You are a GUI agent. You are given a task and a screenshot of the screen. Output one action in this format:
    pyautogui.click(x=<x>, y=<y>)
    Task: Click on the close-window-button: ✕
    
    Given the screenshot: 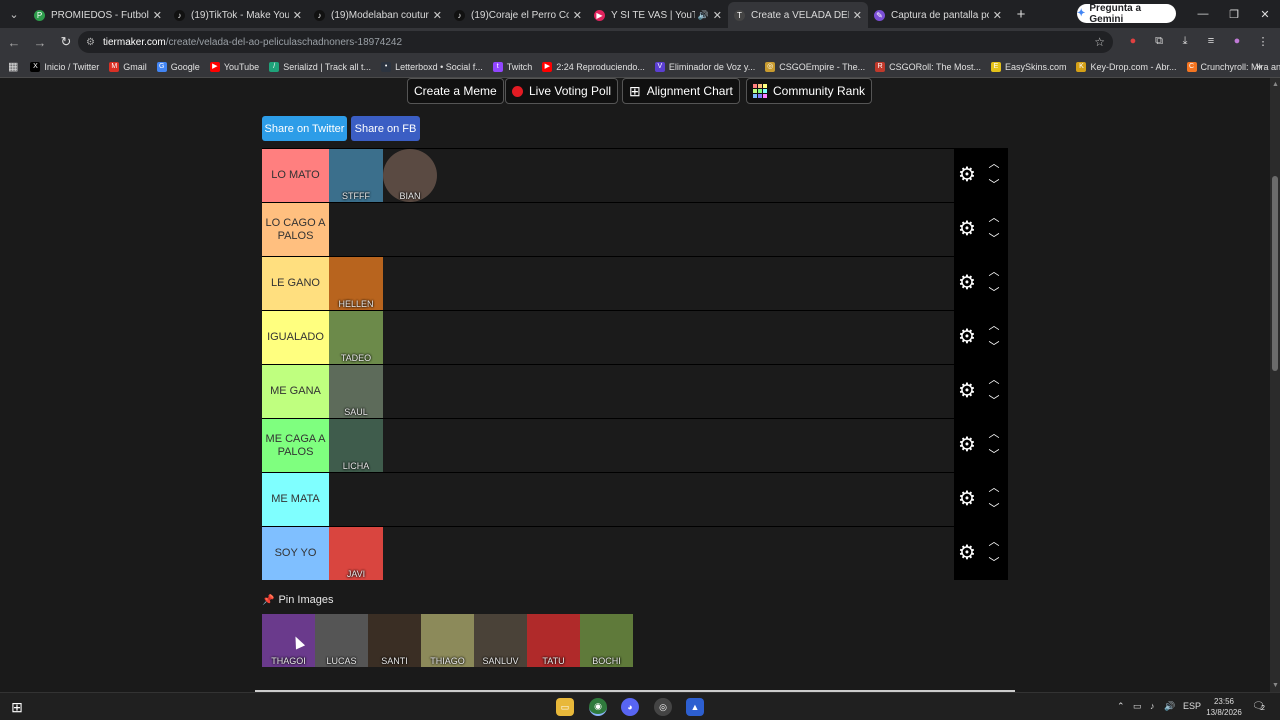 What is the action you would take?
    pyautogui.click(x=1265, y=14)
    